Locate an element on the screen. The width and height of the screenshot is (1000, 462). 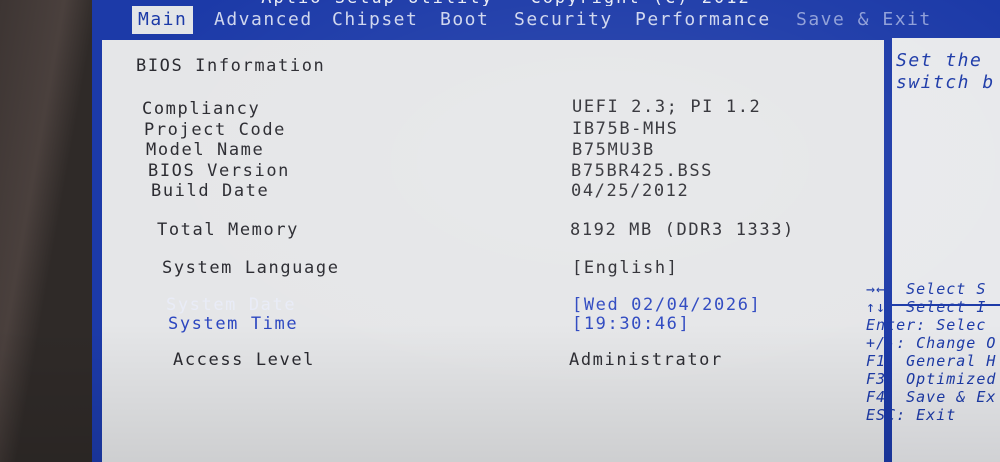
system-time-label: System Time is located at coordinates (233, 324).